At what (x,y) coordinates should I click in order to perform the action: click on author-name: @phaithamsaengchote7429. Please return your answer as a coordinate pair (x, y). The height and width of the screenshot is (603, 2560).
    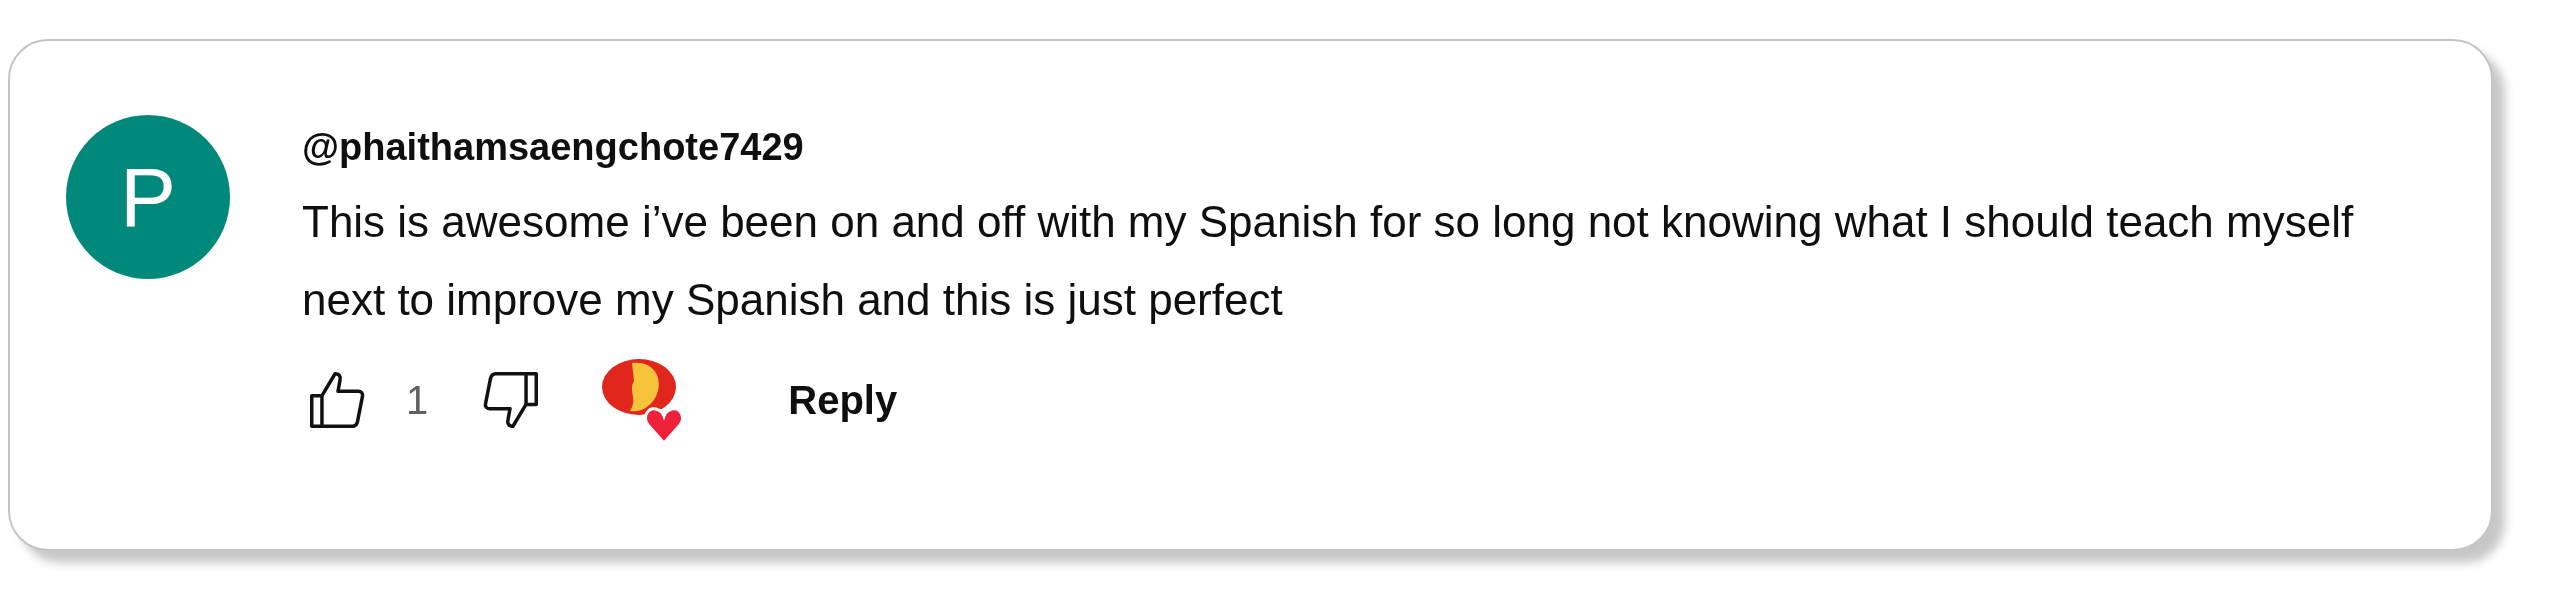
    Looking at the image, I should click on (1367, 147).